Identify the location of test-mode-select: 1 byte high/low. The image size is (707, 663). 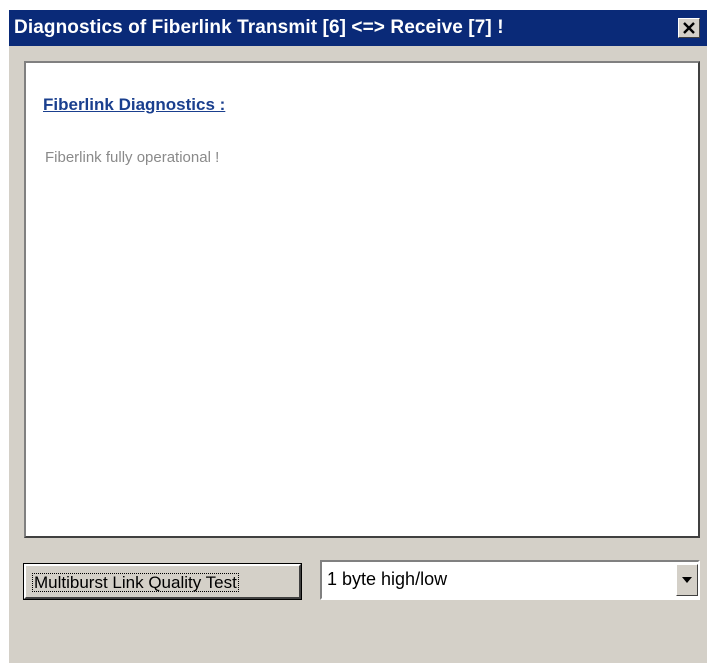
(510, 580).